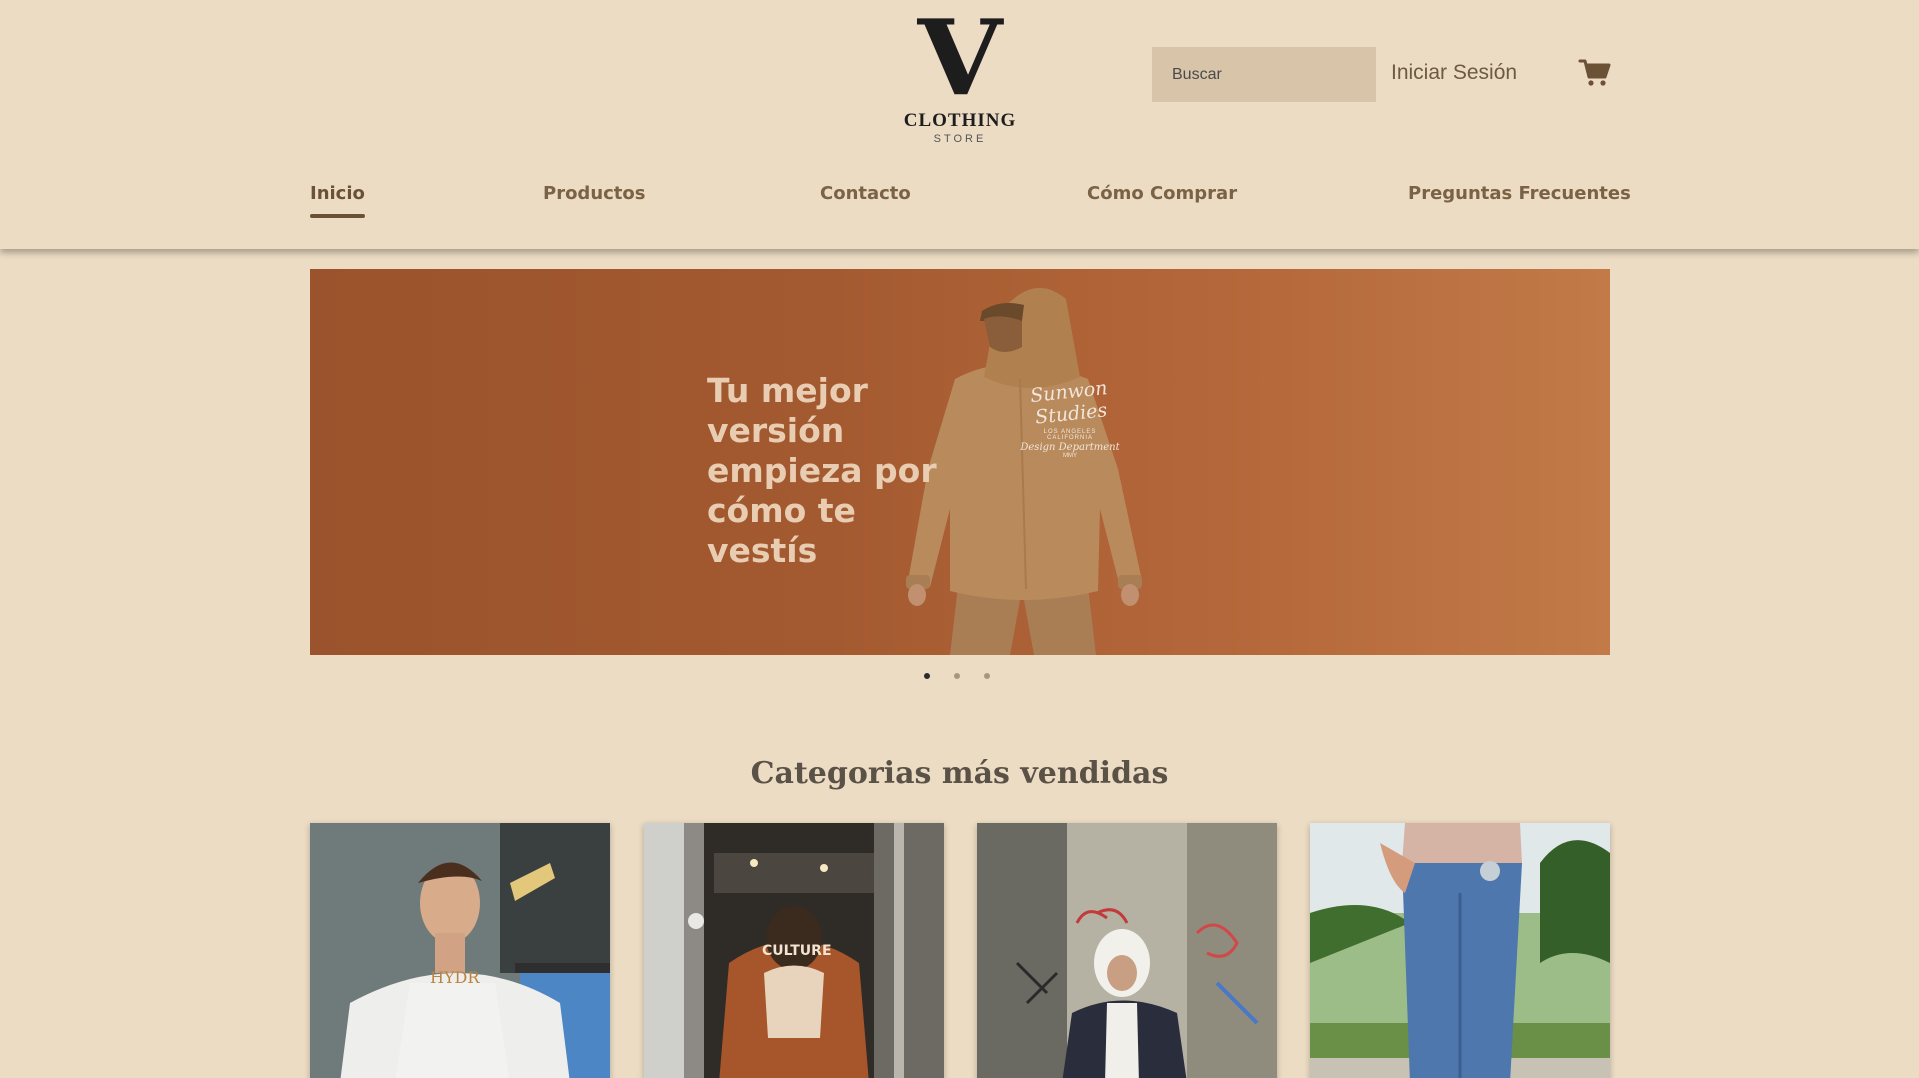  I want to click on category-photo: HYDR, so click(460, 950).